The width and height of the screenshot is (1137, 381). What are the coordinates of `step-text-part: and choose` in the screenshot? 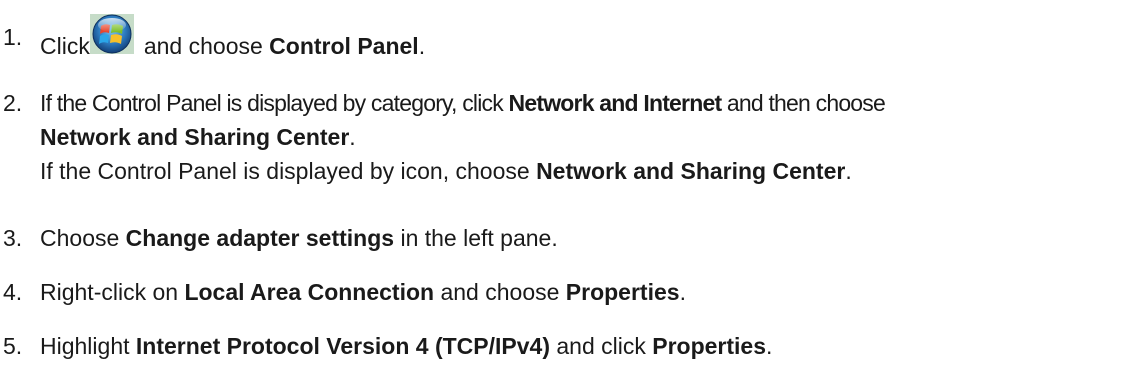 It's located at (500, 292).